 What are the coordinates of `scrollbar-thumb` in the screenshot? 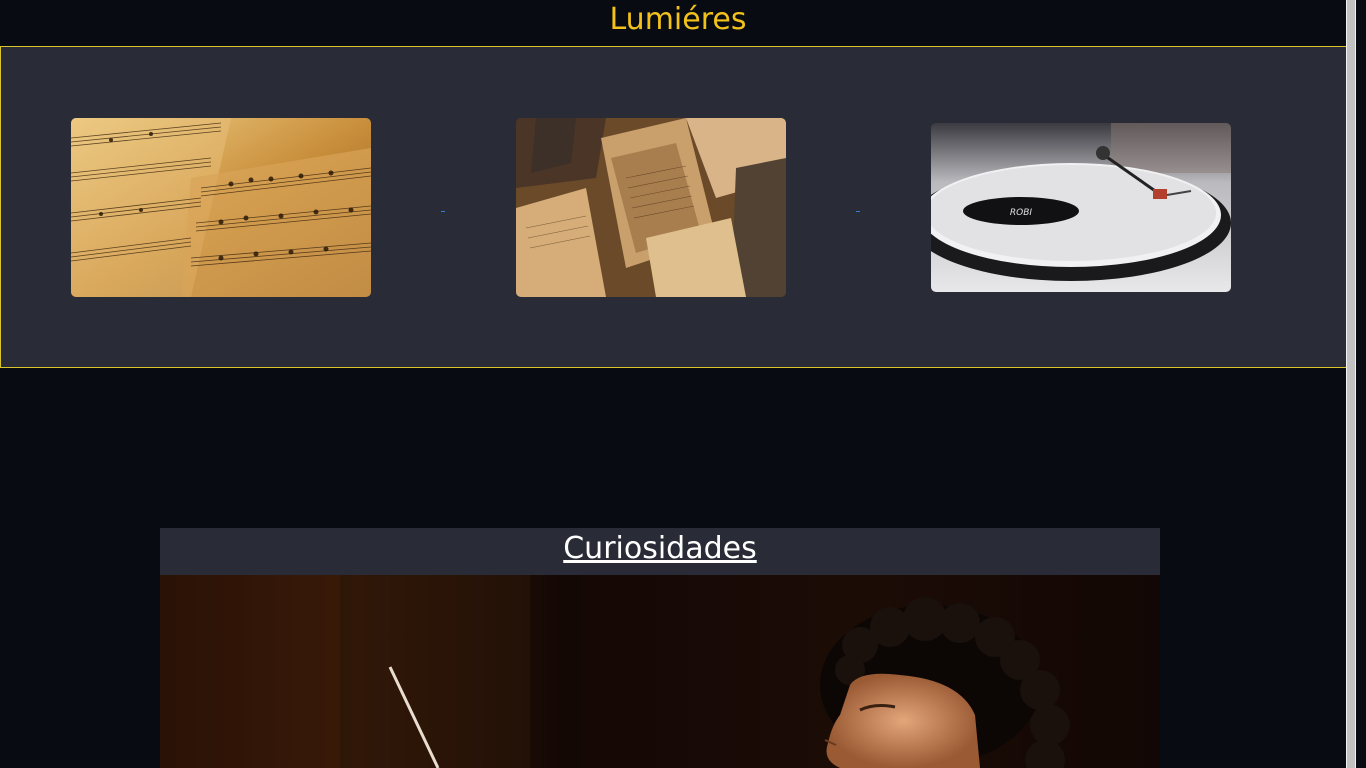 It's located at (1351, 384).